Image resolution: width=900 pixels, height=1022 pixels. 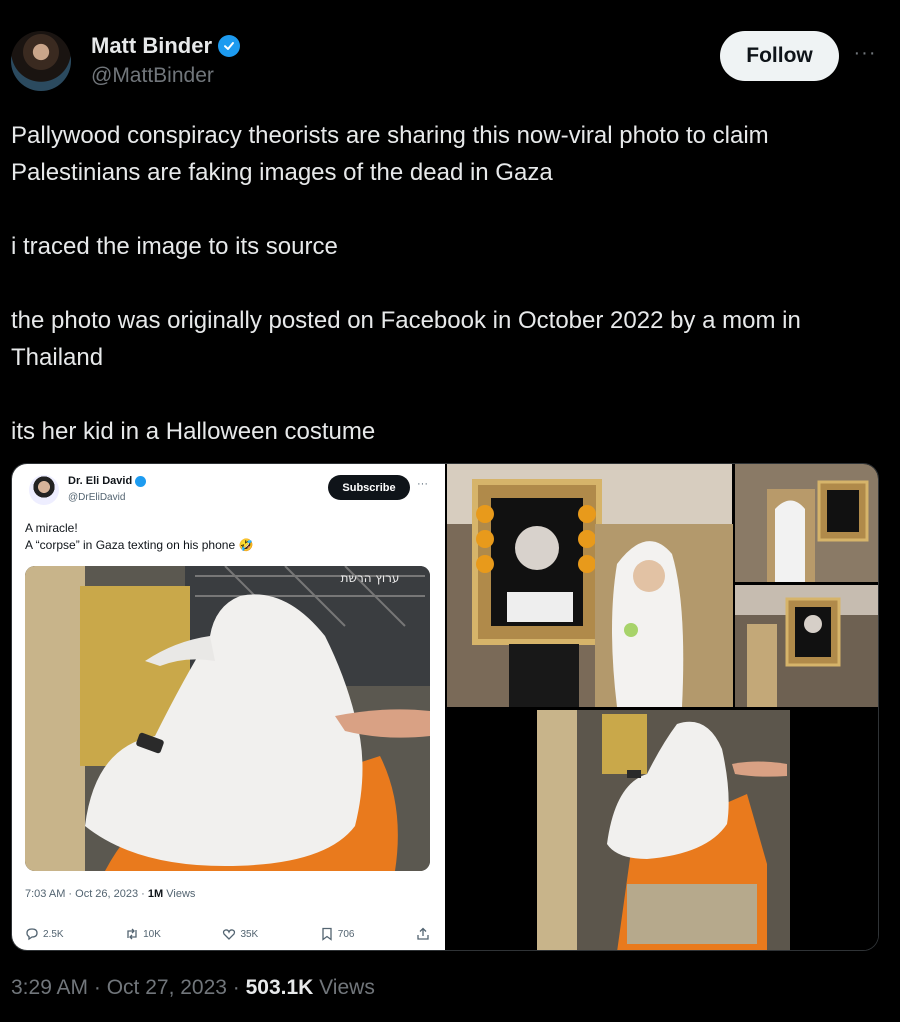 What do you see at coordinates (227, 718) in the screenshot?
I see `embedded-photo: ערוץ הרשת` at bounding box center [227, 718].